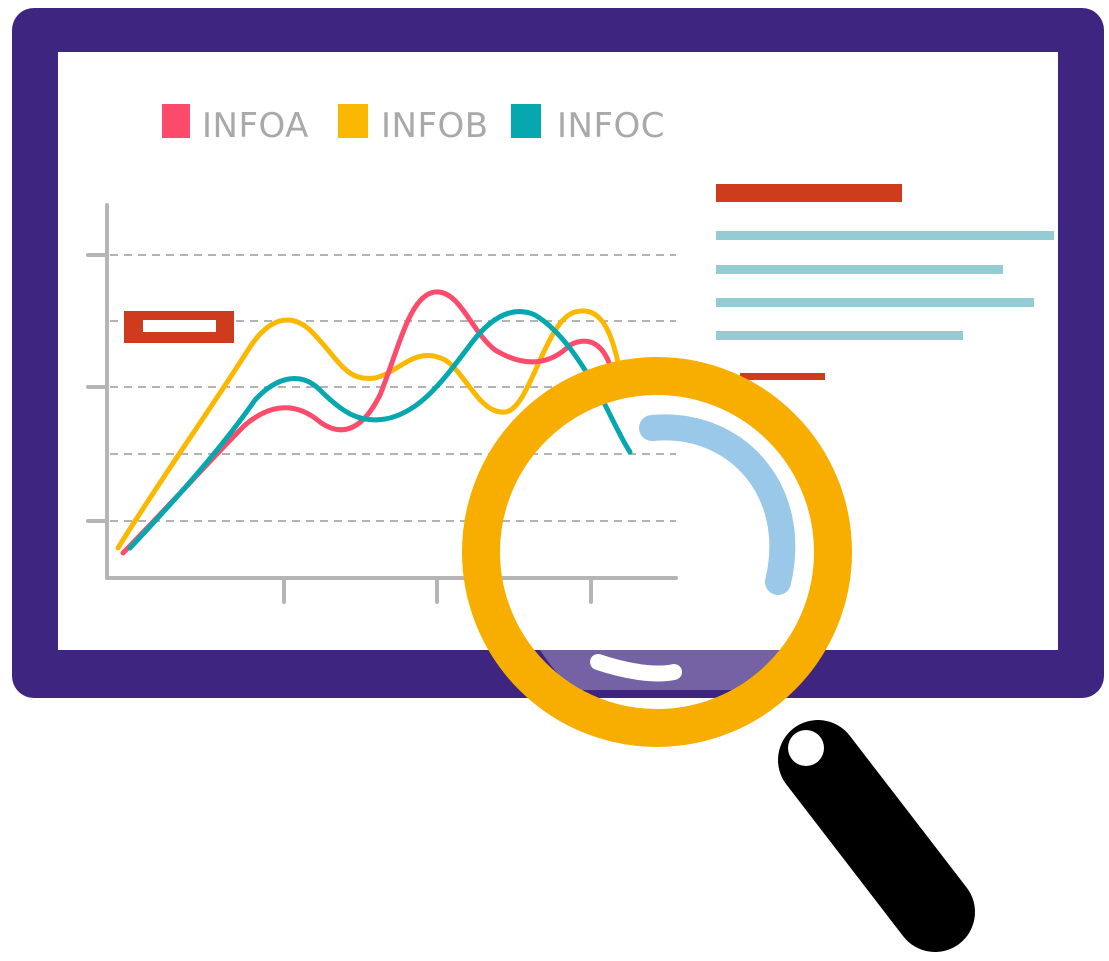  I want to click on annotation-tag-inner, so click(179, 326).